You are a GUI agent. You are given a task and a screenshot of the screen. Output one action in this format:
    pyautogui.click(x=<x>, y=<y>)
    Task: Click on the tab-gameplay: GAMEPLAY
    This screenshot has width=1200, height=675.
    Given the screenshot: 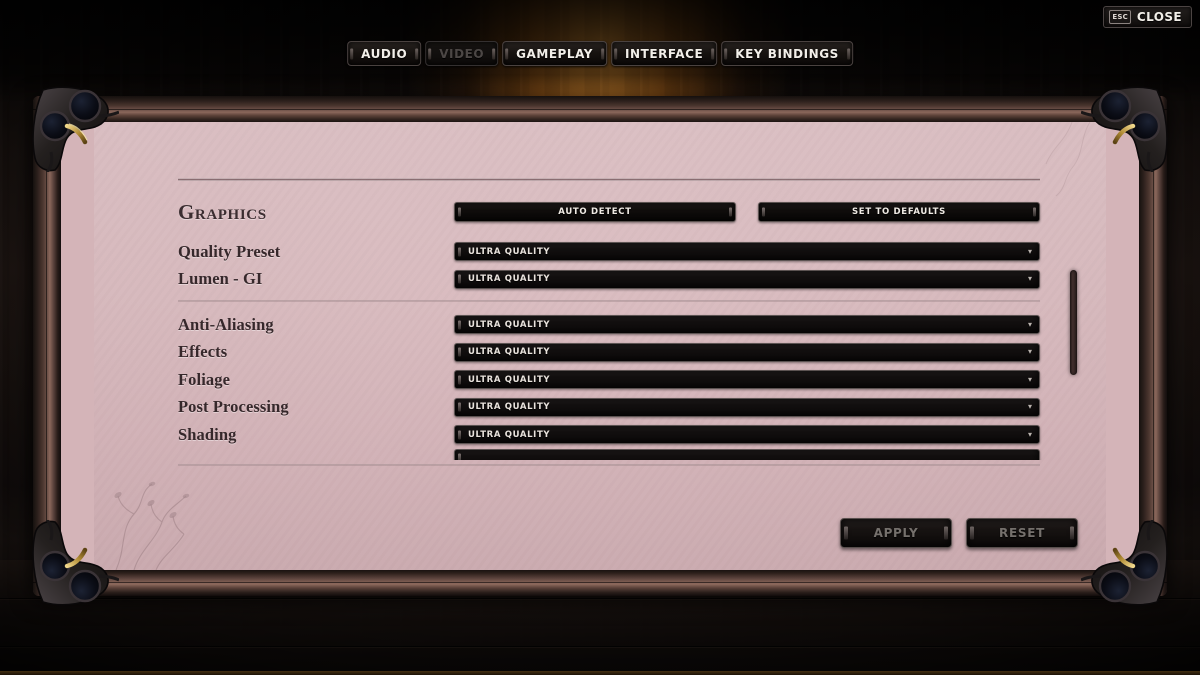 What is the action you would take?
    pyautogui.click(x=555, y=53)
    